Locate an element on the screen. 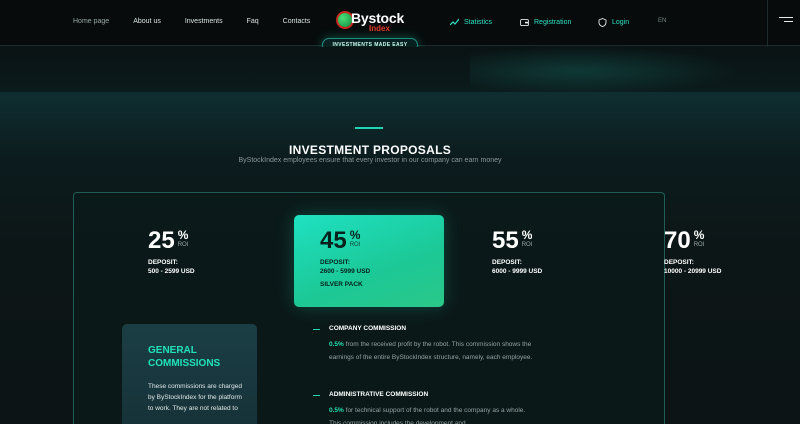  commission-title: COMPANY COMMISSION is located at coordinates (368, 328).